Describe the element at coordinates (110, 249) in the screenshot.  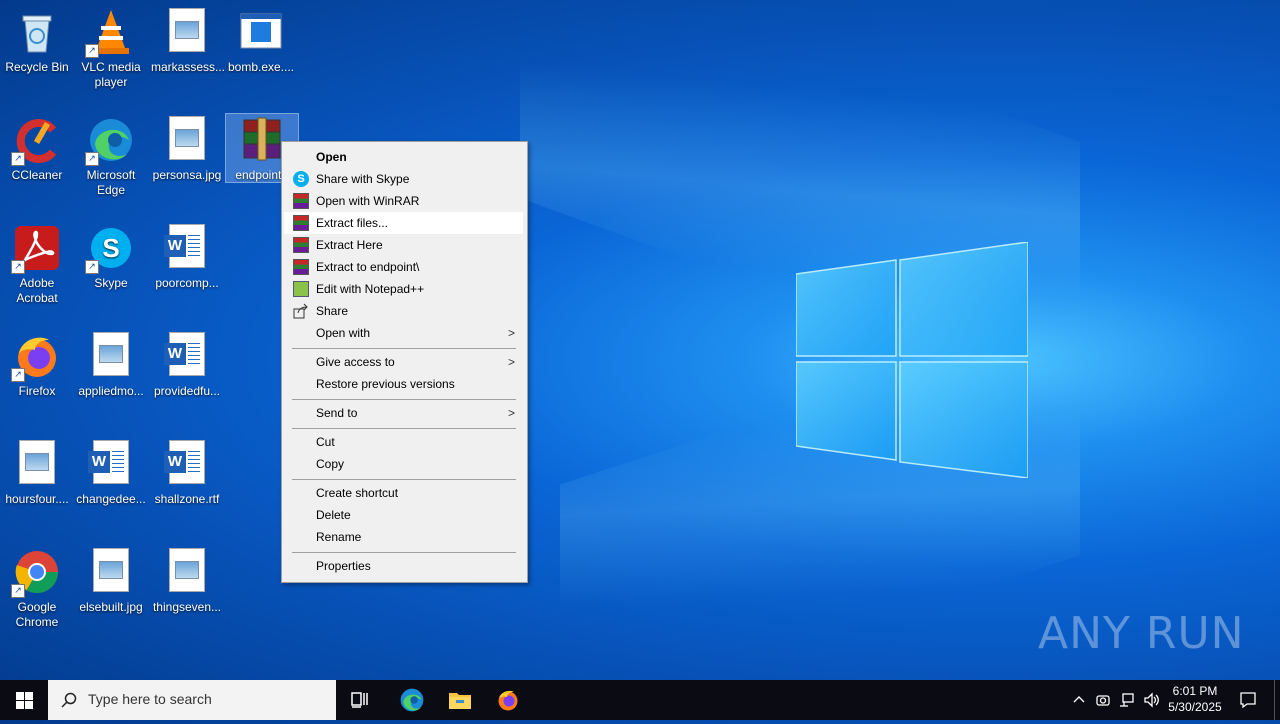
I see `skype-icon: S ↗` at that location.